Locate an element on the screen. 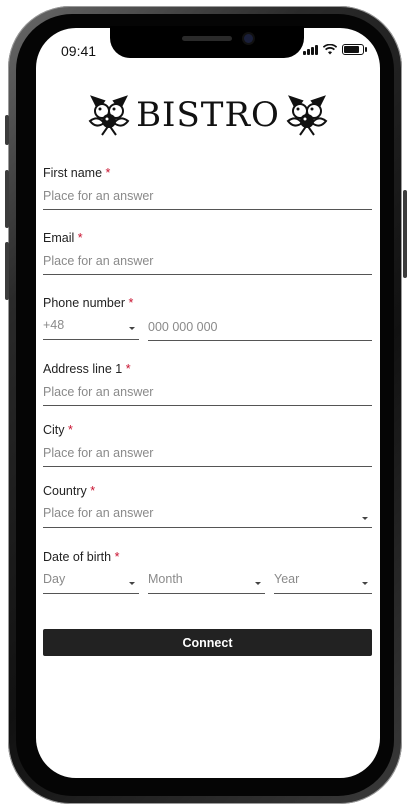 Image resolution: width=414 pixels, height=811 pixels. dob-year-select: Year is located at coordinates (323, 583).